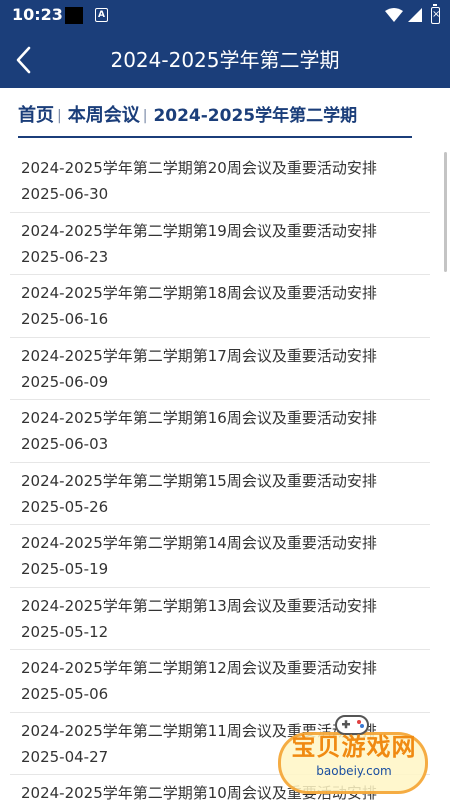 The image size is (450, 800). I want to click on breadcrumb-weekly-meetings: 本周会议, so click(104, 116).